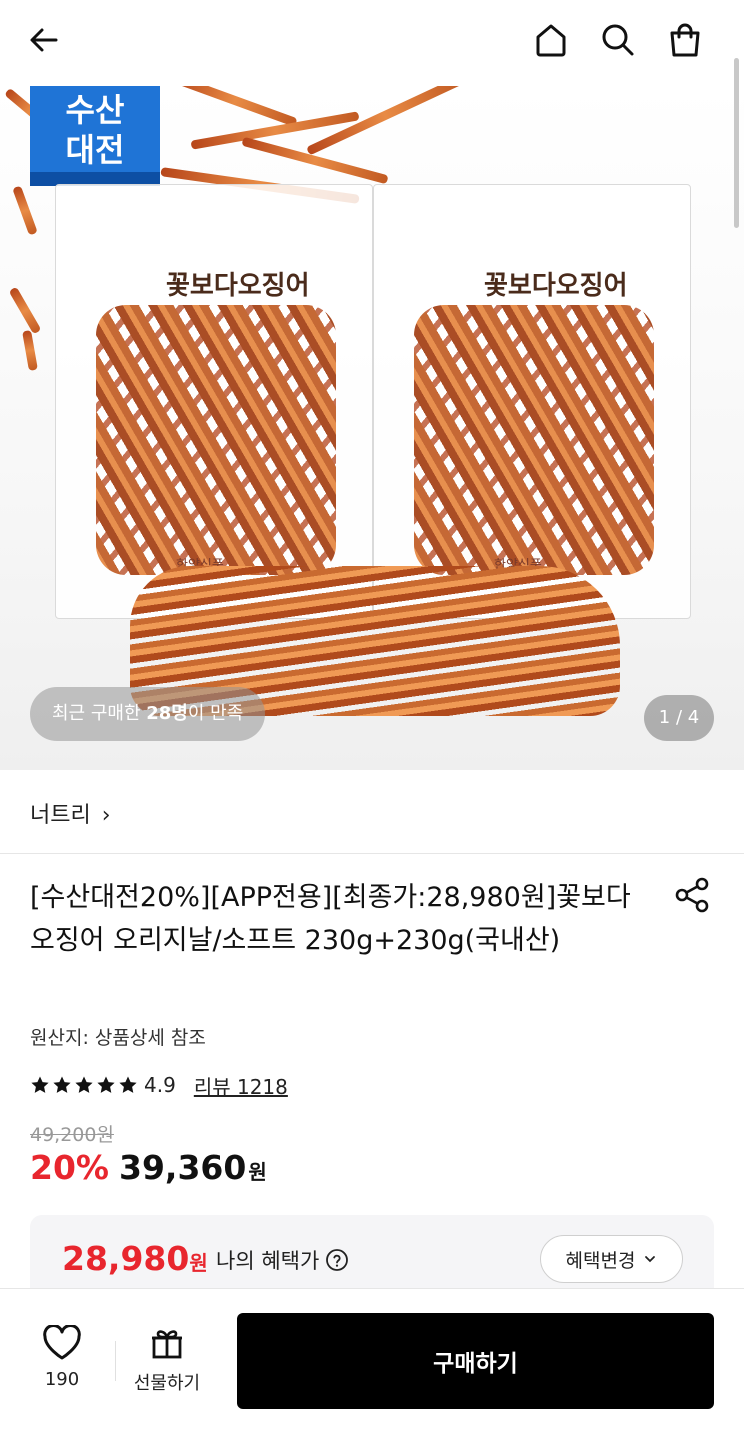 Image resolution: width=744 pixels, height=1440 pixels. I want to click on benefit-price: 28,980원, so click(135, 1258).